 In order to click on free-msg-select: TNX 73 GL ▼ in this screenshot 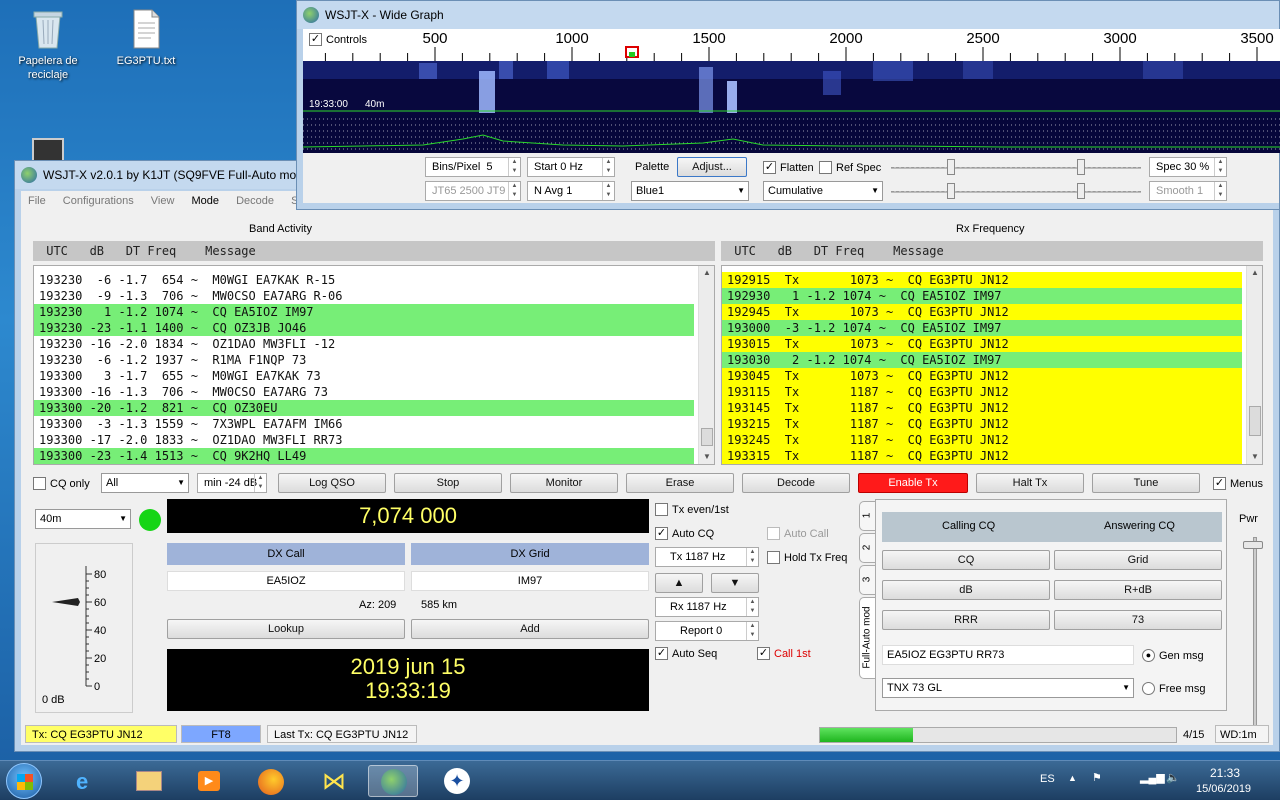, I will do `click(1008, 688)`.